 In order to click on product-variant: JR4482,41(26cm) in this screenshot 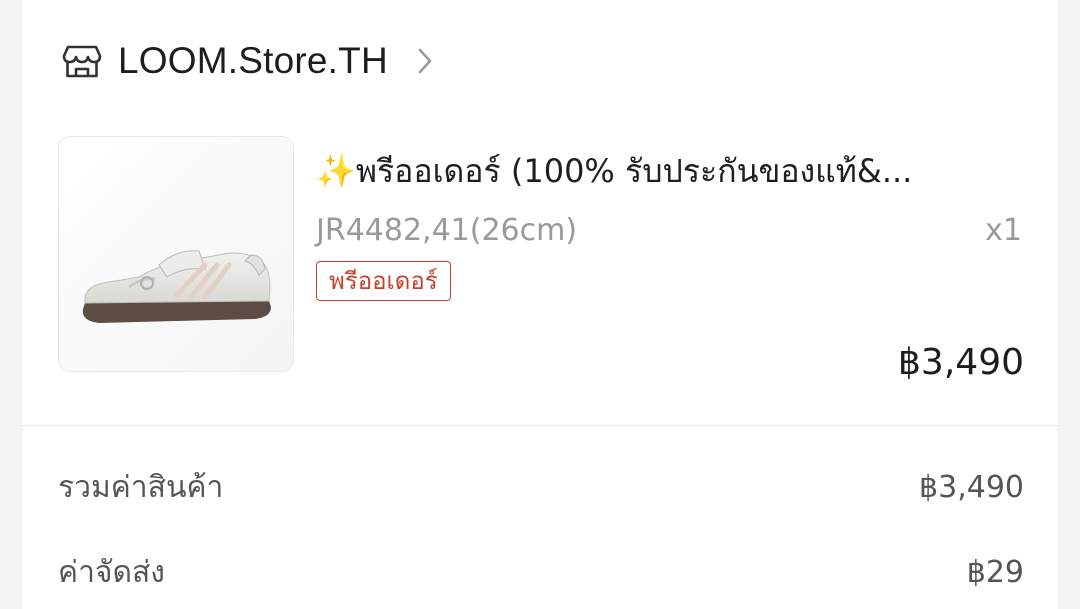, I will do `click(447, 230)`.